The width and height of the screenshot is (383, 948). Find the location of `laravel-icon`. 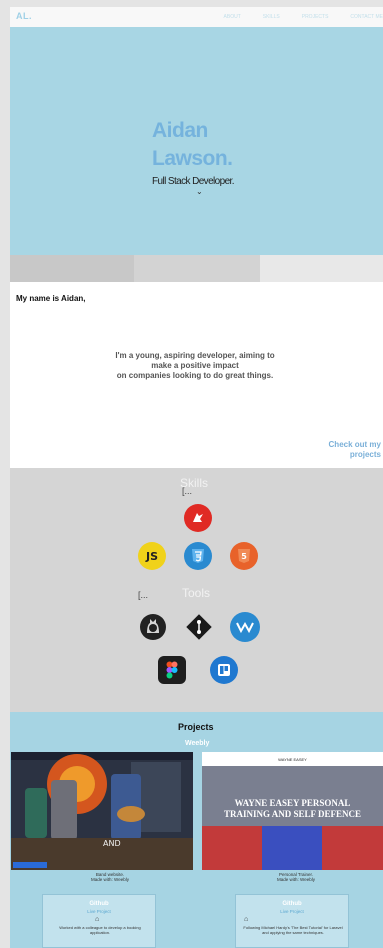

laravel-icon is located at coordinates (198, 518).